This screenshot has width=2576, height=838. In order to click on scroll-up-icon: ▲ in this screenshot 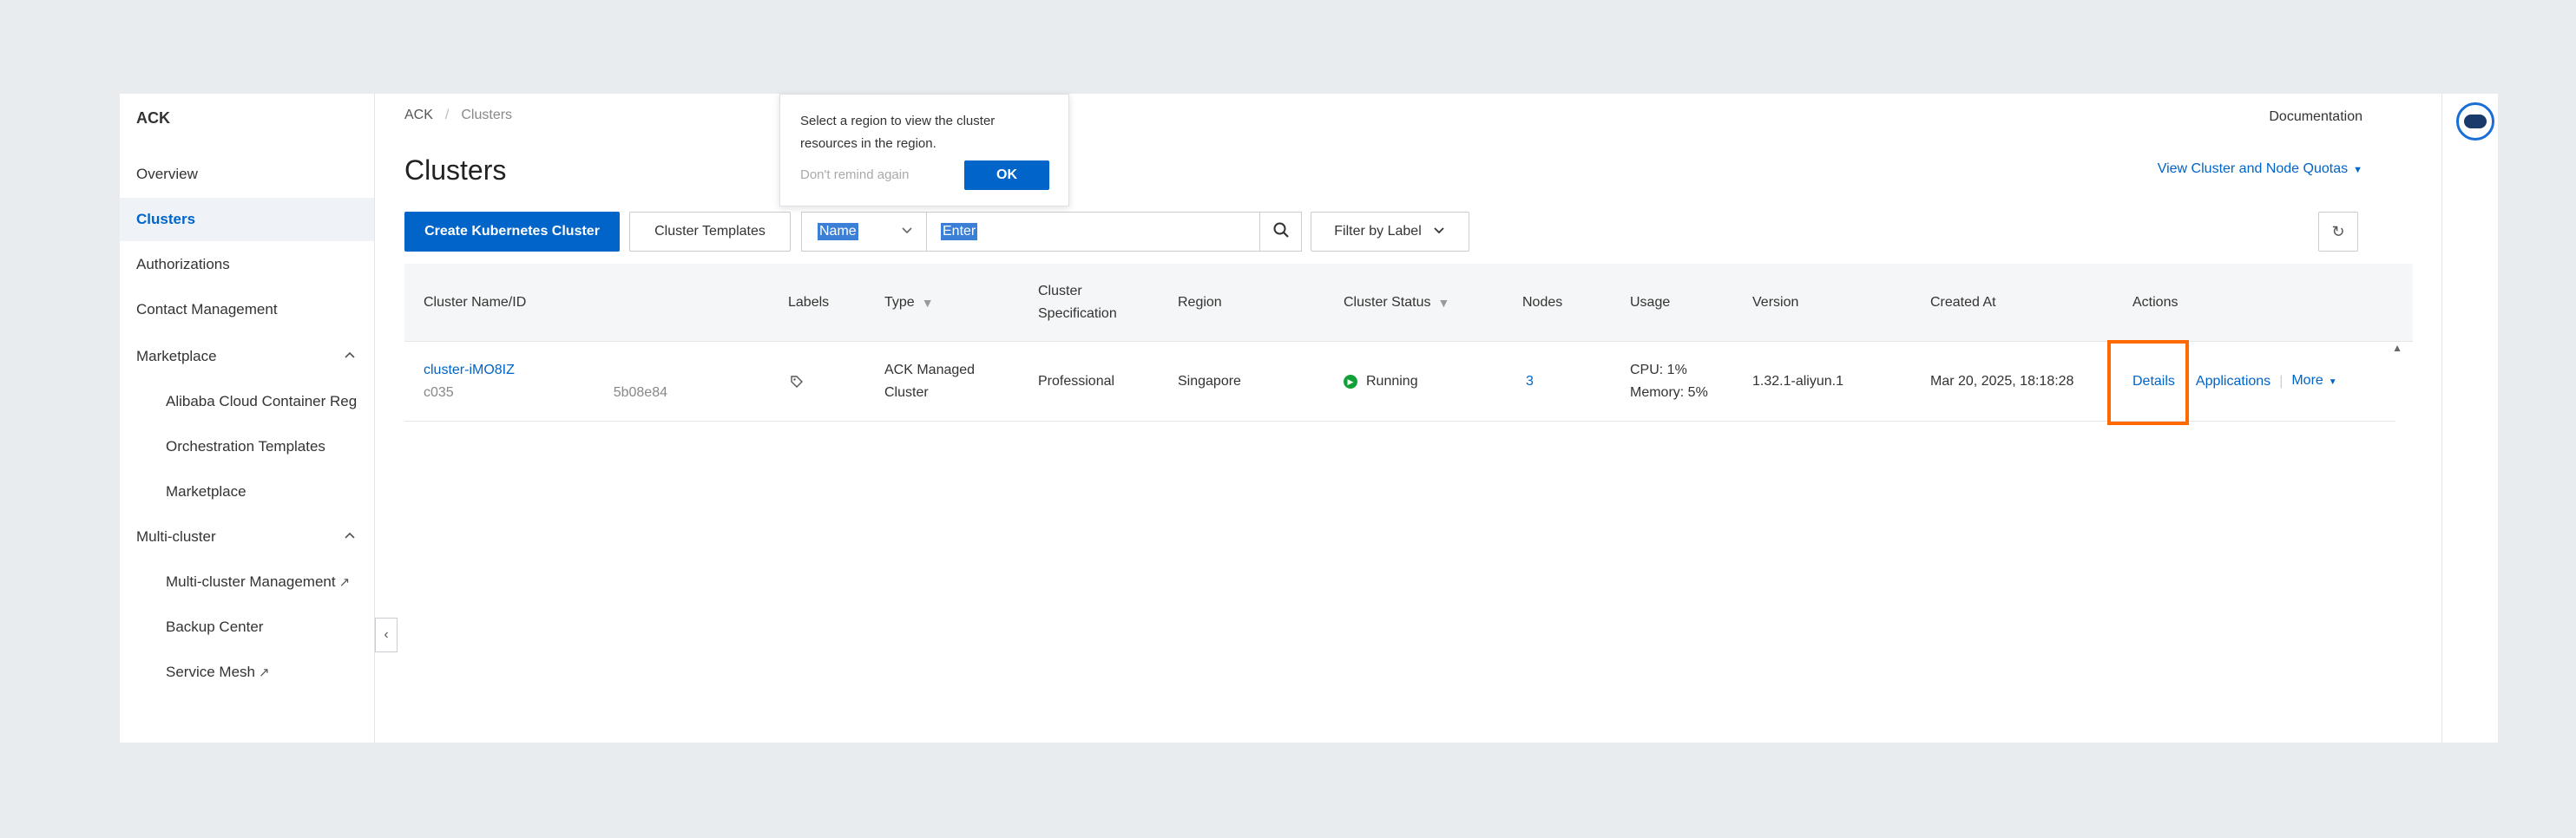, I will do `click(2397, 348)`.